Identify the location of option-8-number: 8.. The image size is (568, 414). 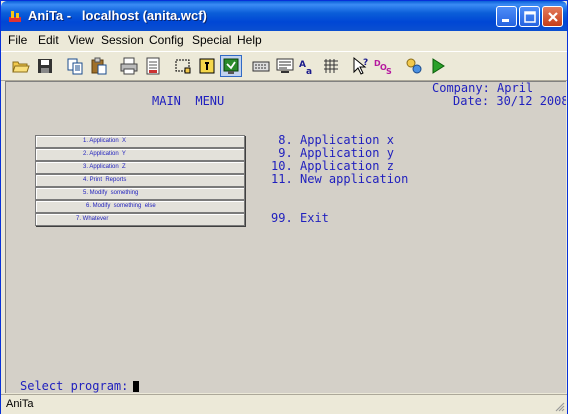
(282, 140).